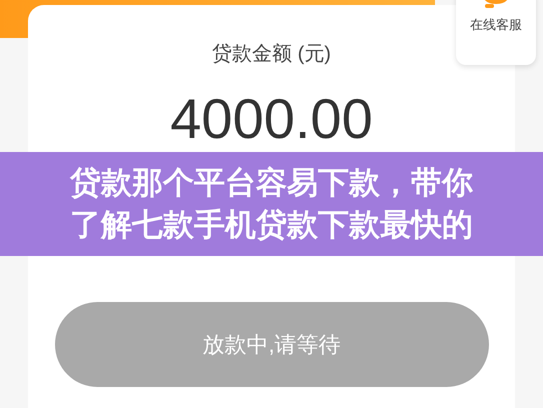 This screenshot has height=408, width=543. What do you see at coordinates (271, 119) in the screenshot?
I see `loan-amount: 4000.00` at bounding box center [271, 119].